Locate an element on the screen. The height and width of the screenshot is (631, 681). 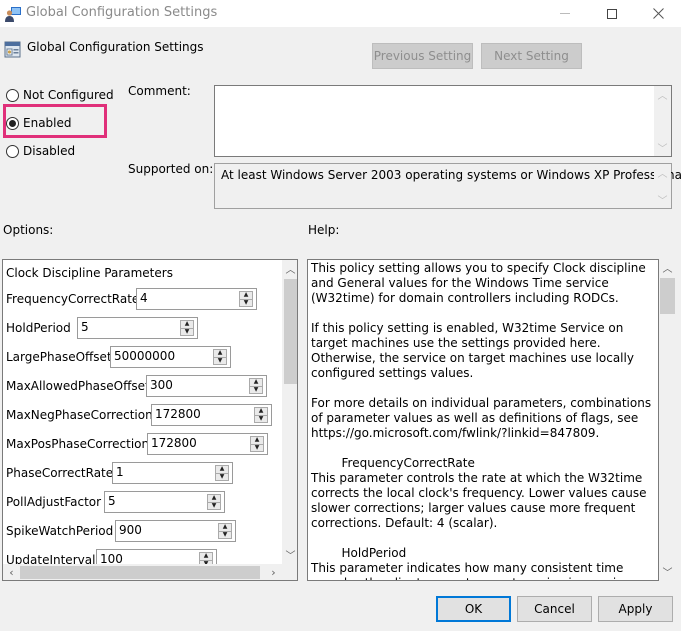
enabled-highlight-box is located at coordinates (55, 121).